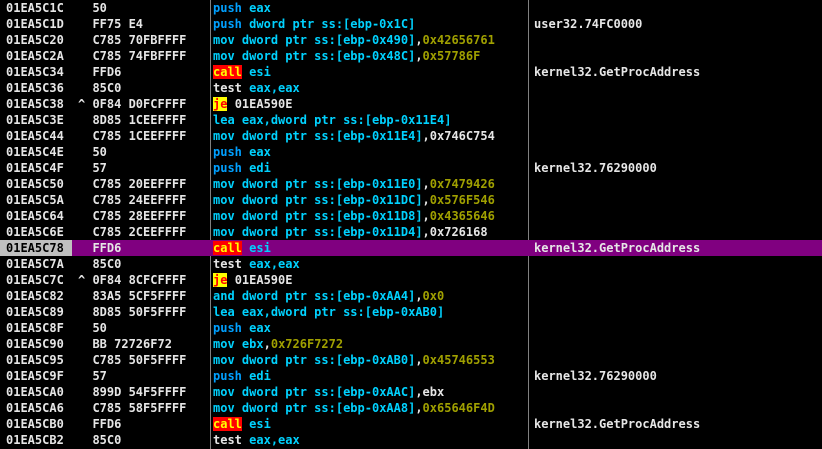 This screenshot has height=449, width=822. I want to click on address-cell: 01EA5C44, so click(35, 136).